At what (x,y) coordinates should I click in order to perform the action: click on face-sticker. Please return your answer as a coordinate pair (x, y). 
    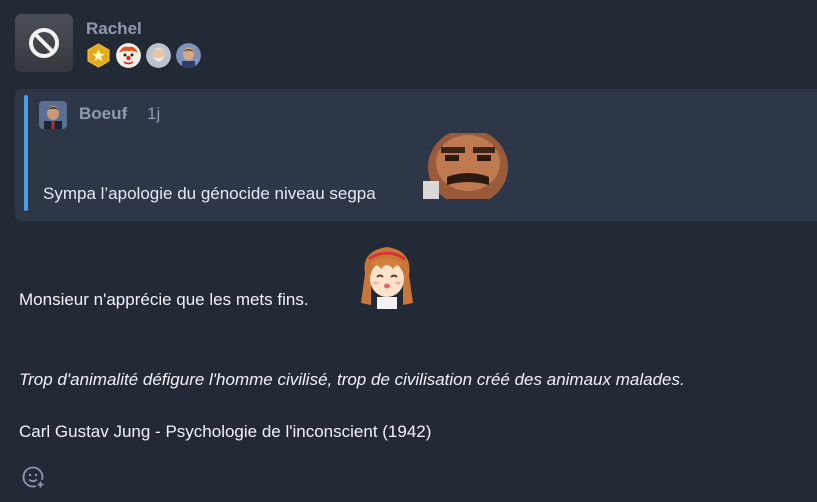
    Looking at the image, I should click on (467, 166).